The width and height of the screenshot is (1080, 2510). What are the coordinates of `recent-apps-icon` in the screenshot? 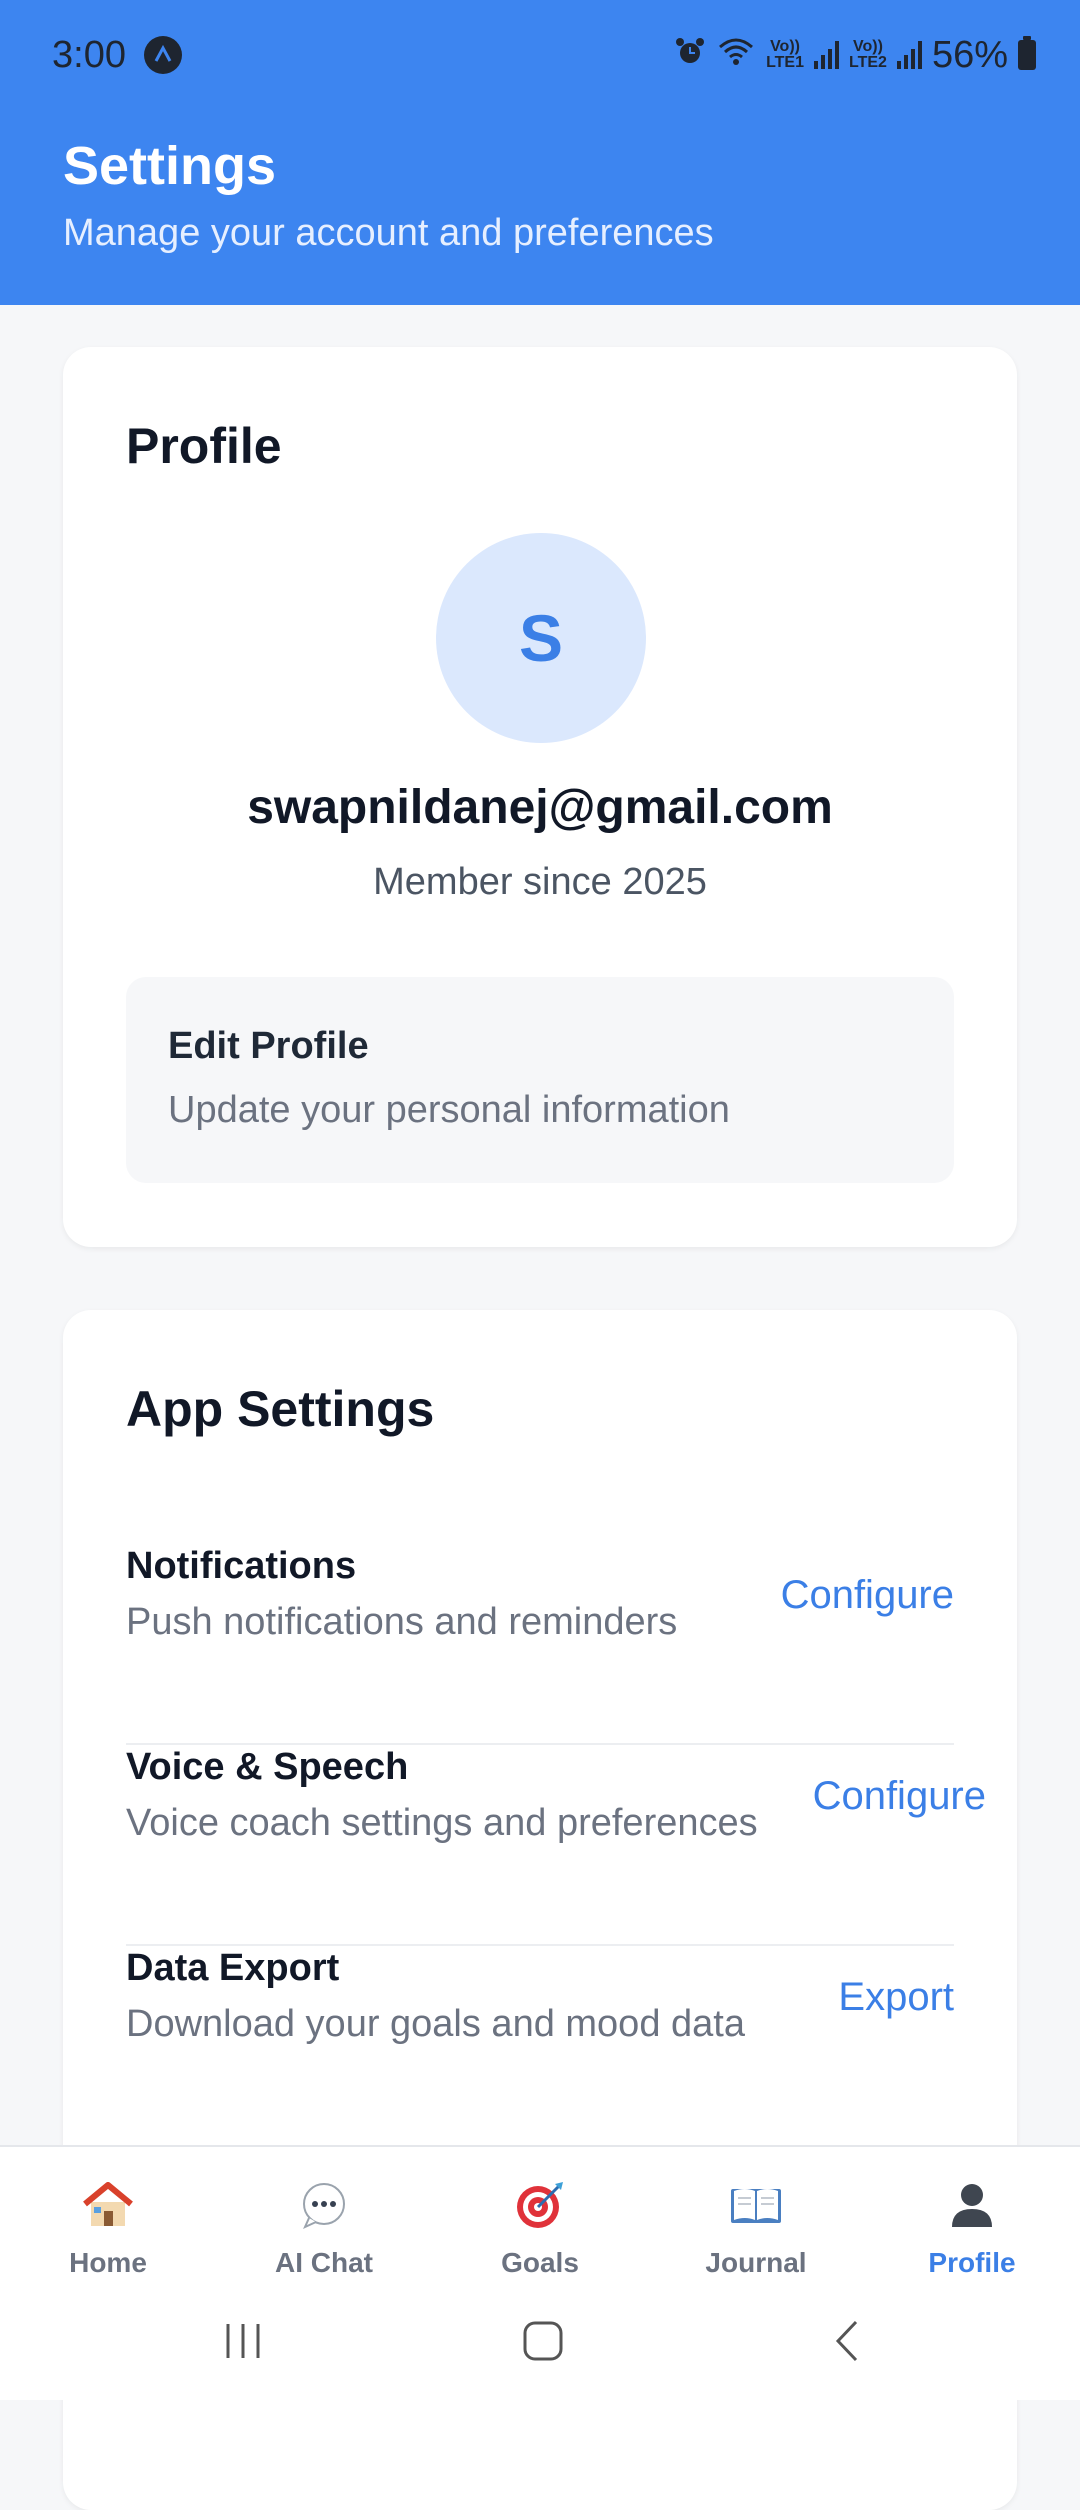 It's located at (243, 2343).